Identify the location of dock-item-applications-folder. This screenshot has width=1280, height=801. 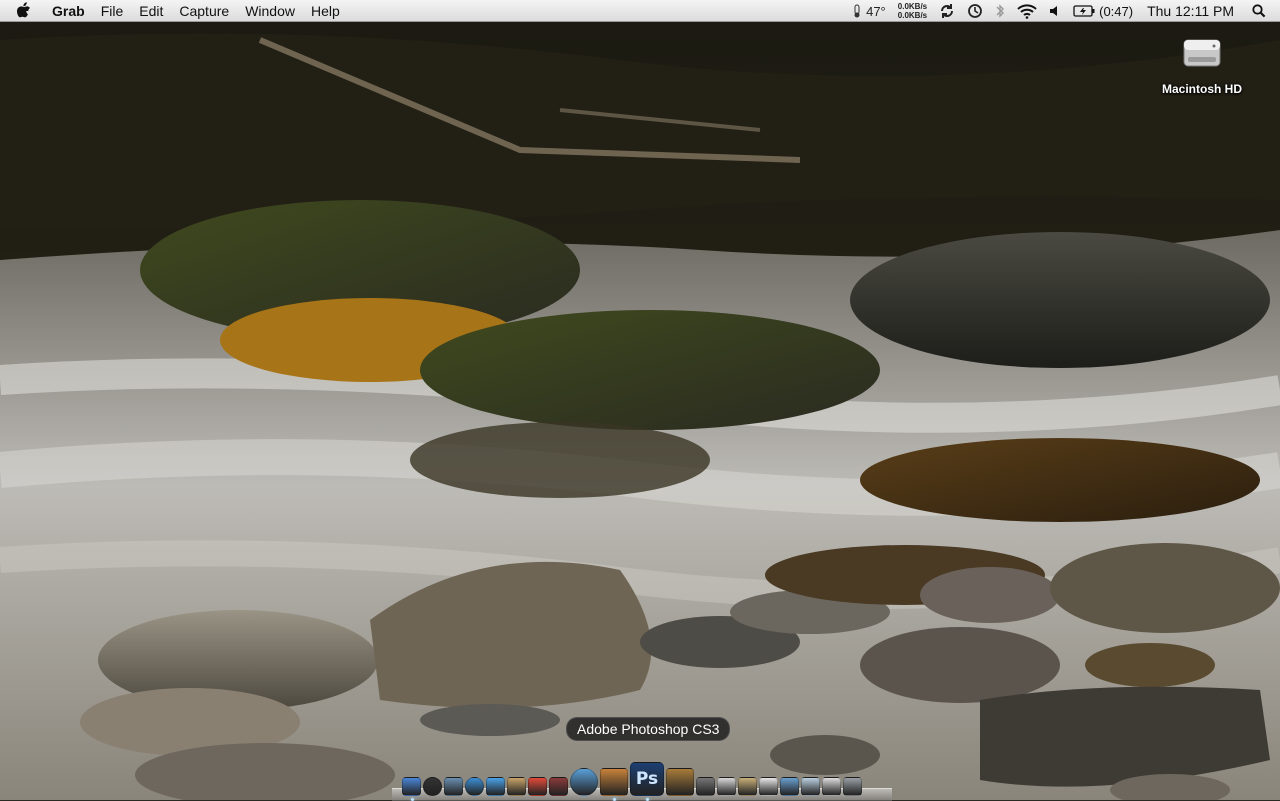
(789, 786).